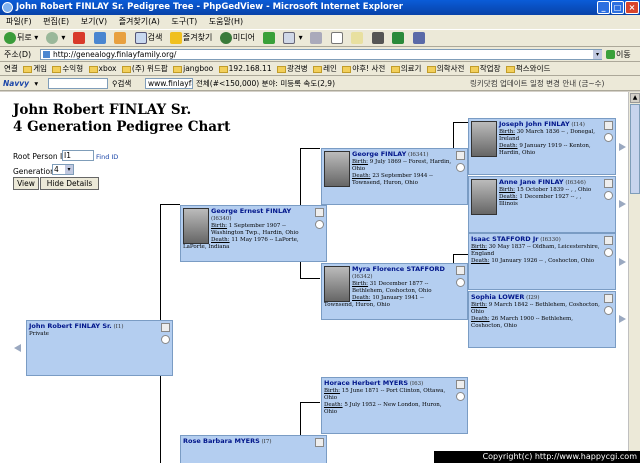  What do you see at coordinates (33, 68) in the screenshot?
I see `link-item: 게임` at bounding box center [33, 68].